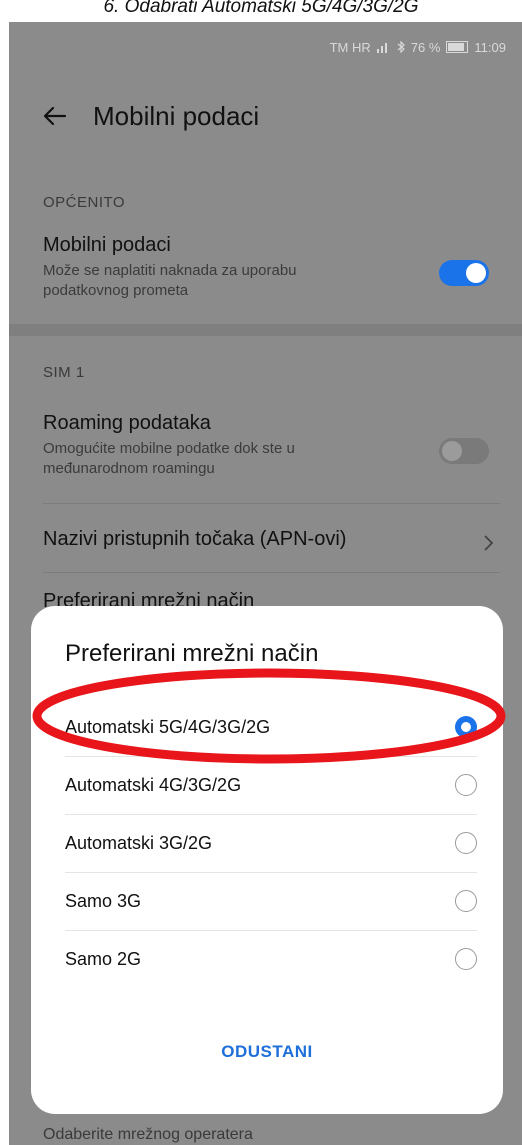  Describe the element at coordinates (127, 423) in the screenshot. I see `roaming-title: Roaming podataka` at that location.